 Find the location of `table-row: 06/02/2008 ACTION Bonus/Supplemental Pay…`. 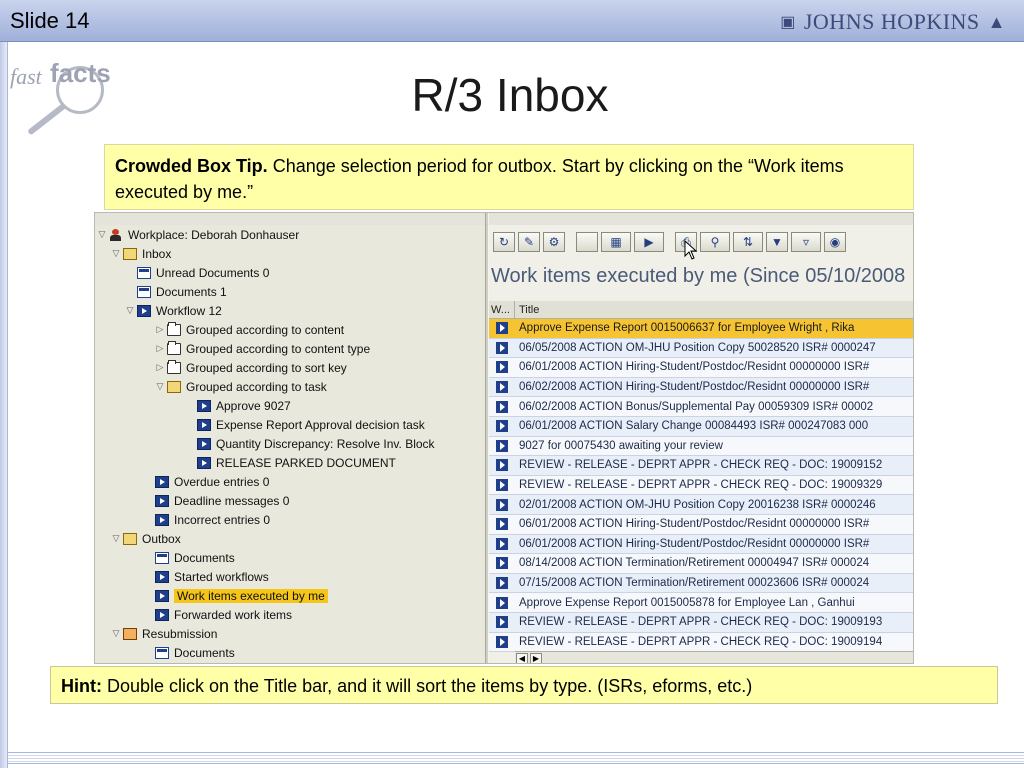

table-row: 06/02/2008 ACTION Bonus/Supplemental Pay… is located at coordinates (701, 407).